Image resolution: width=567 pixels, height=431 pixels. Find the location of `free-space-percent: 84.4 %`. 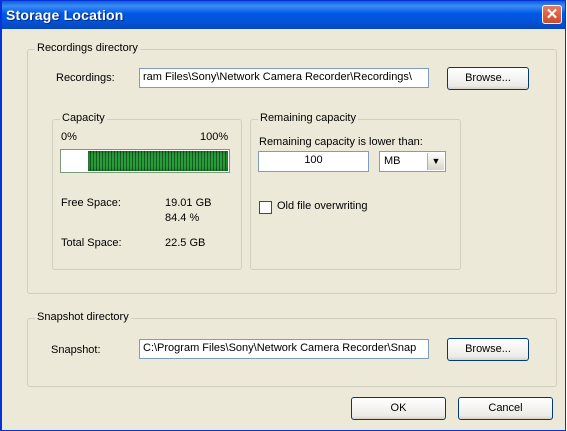

free-space-percent: 84.4 % is located at coordinates (182, 218).